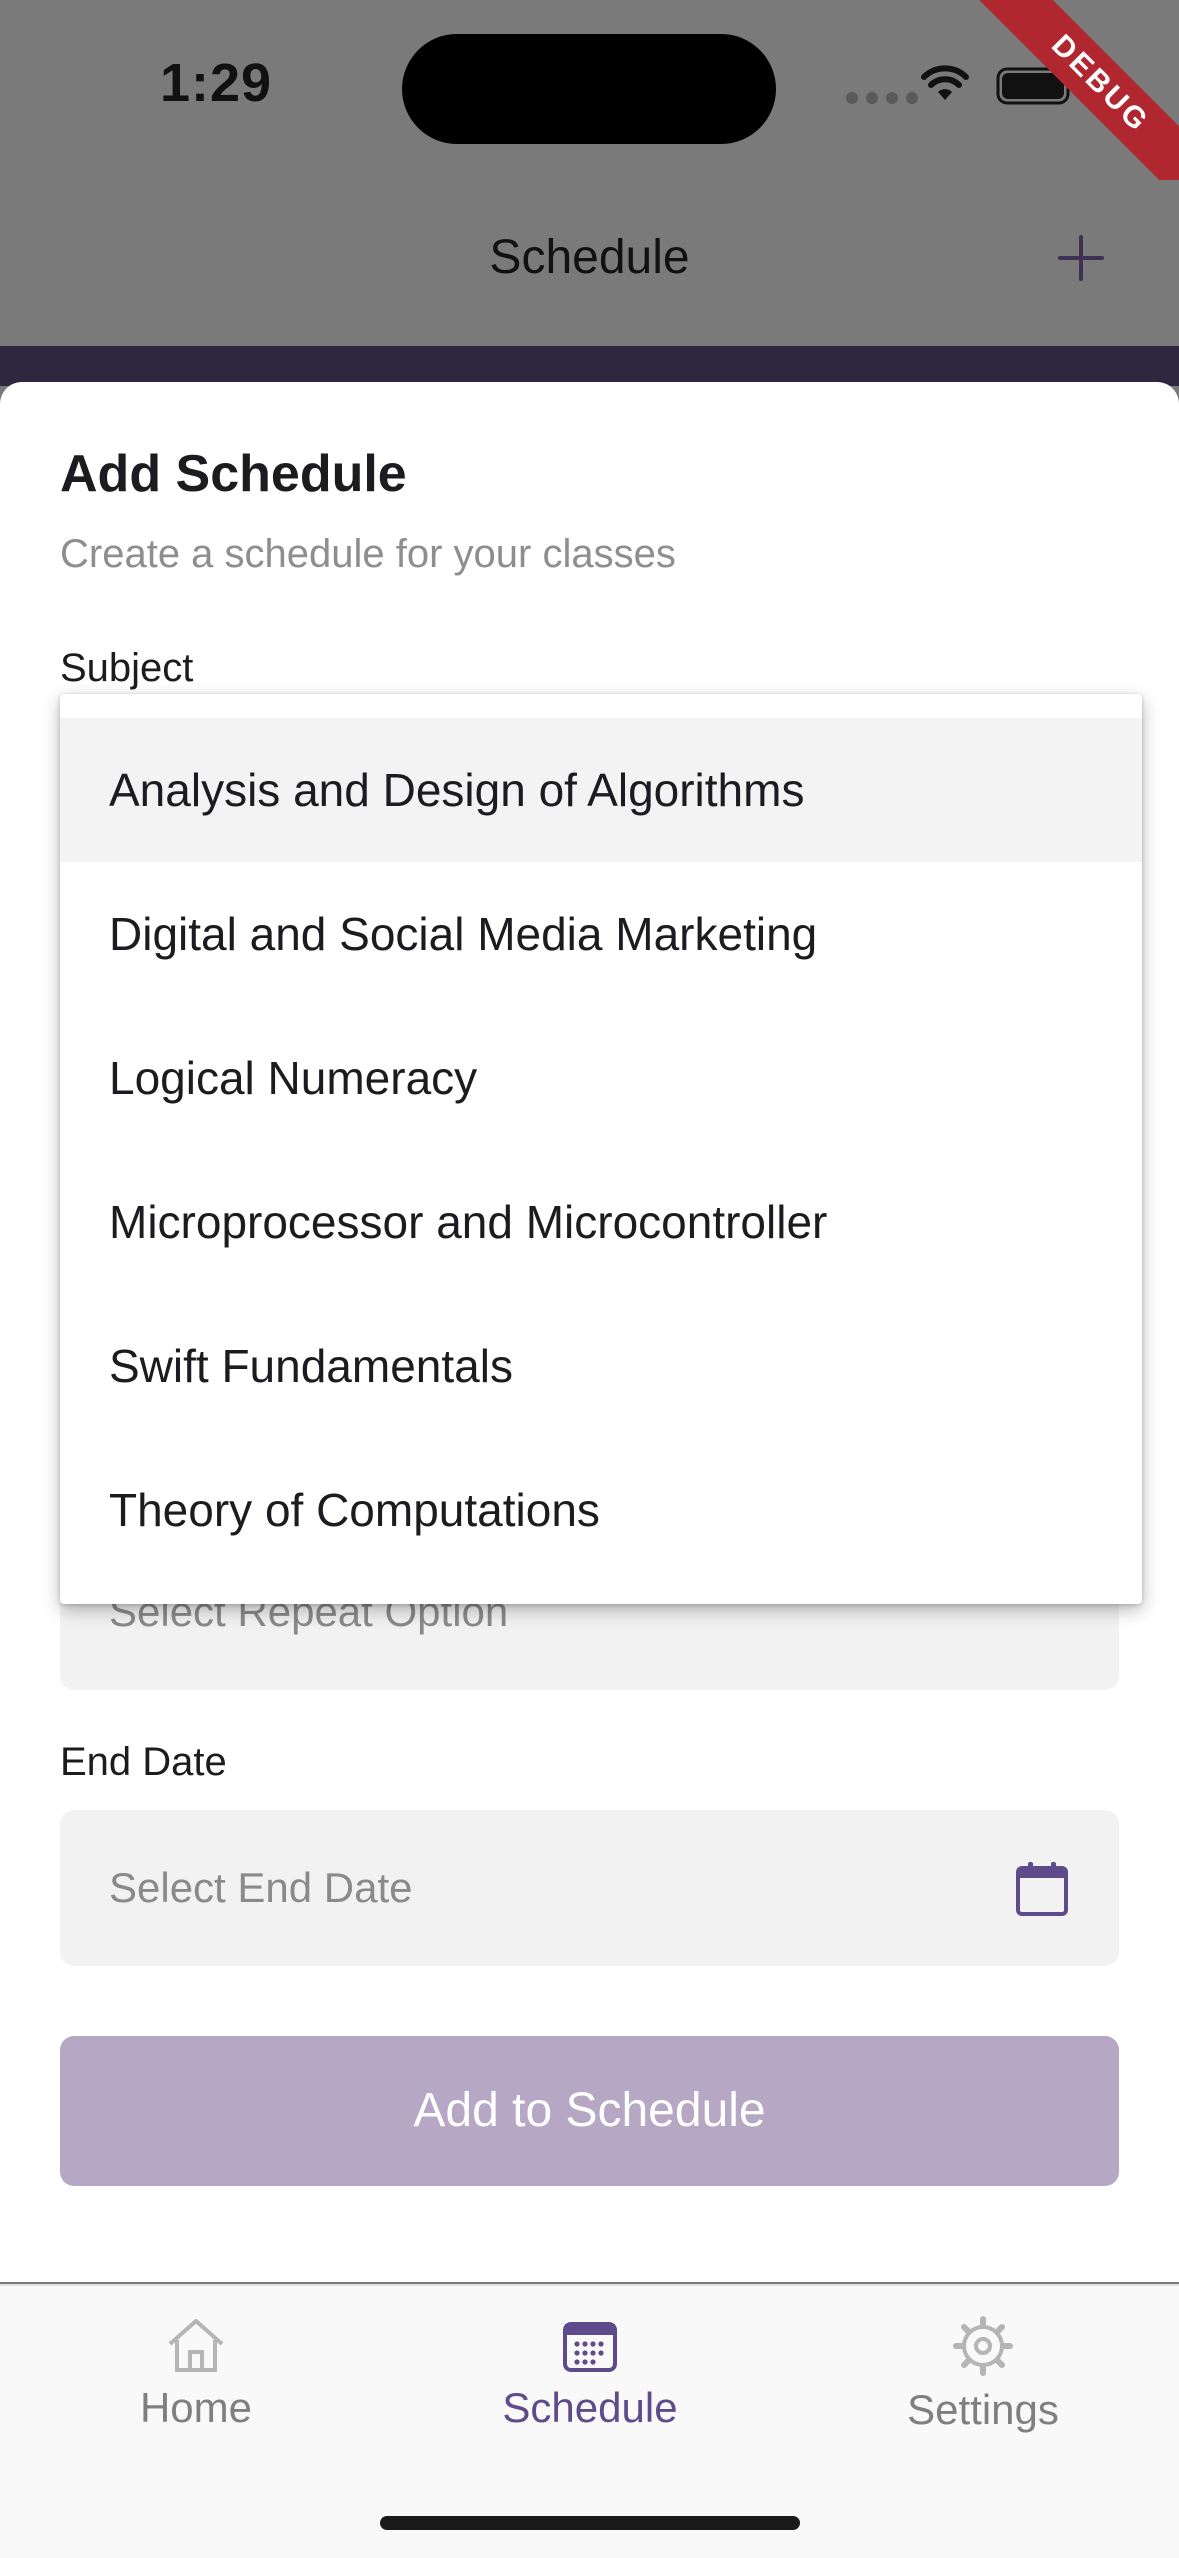  What do you see at coordinates (589, 257) in the screenshot?
I see `page-title: Schedule` at bounding box center [589, 257].